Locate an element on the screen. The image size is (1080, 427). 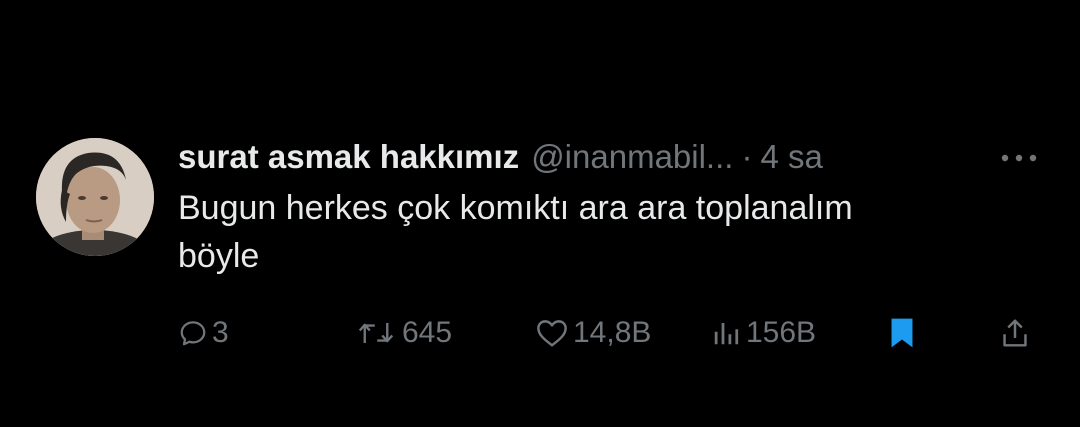
bookmark-button is located at coordinates (902, 333).